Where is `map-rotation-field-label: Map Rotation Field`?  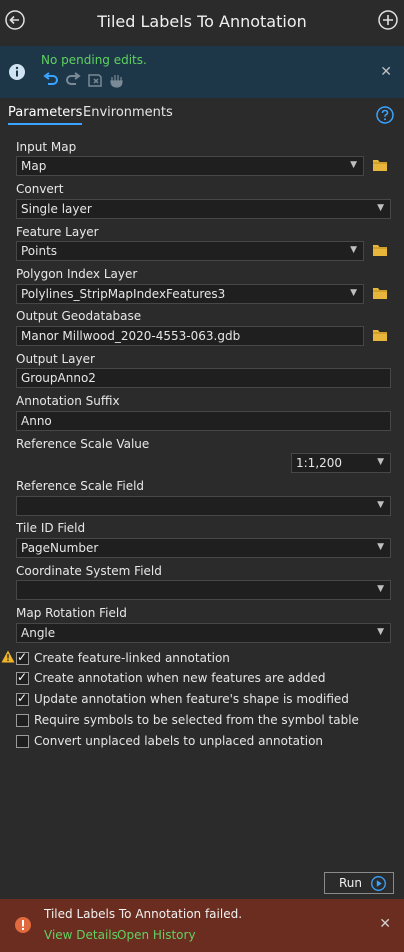 map-rotation-field-label: Map Rotation Field is located at coordinates (71, 613).